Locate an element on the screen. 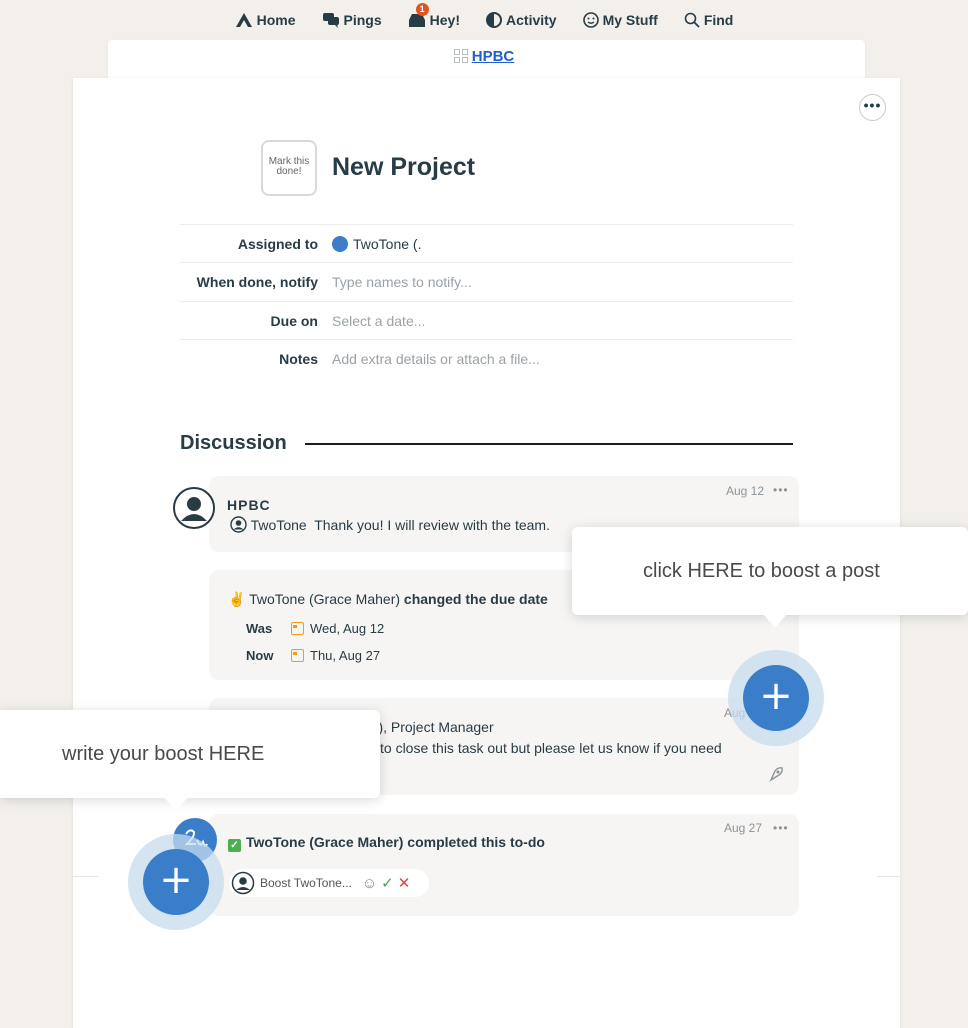 The image size is (968, 1028). mention: TwoTone is located at coordinates (279, 525).